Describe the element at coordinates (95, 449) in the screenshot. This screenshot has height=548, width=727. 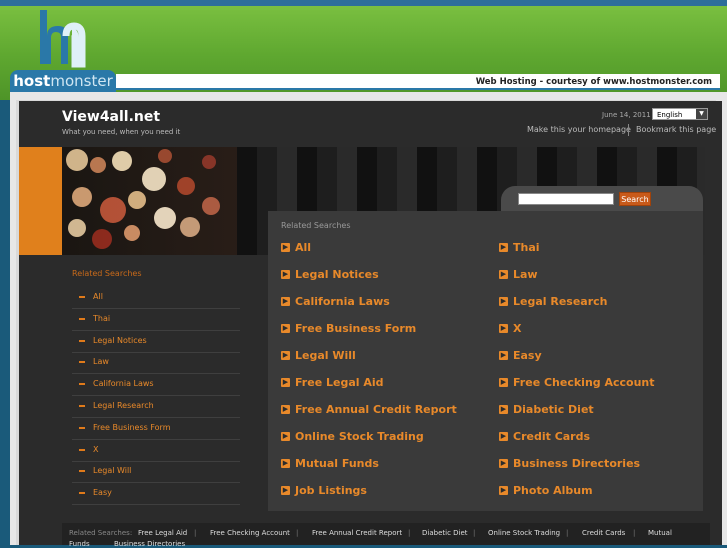
I see `sidebar-item-label: X` at that location.